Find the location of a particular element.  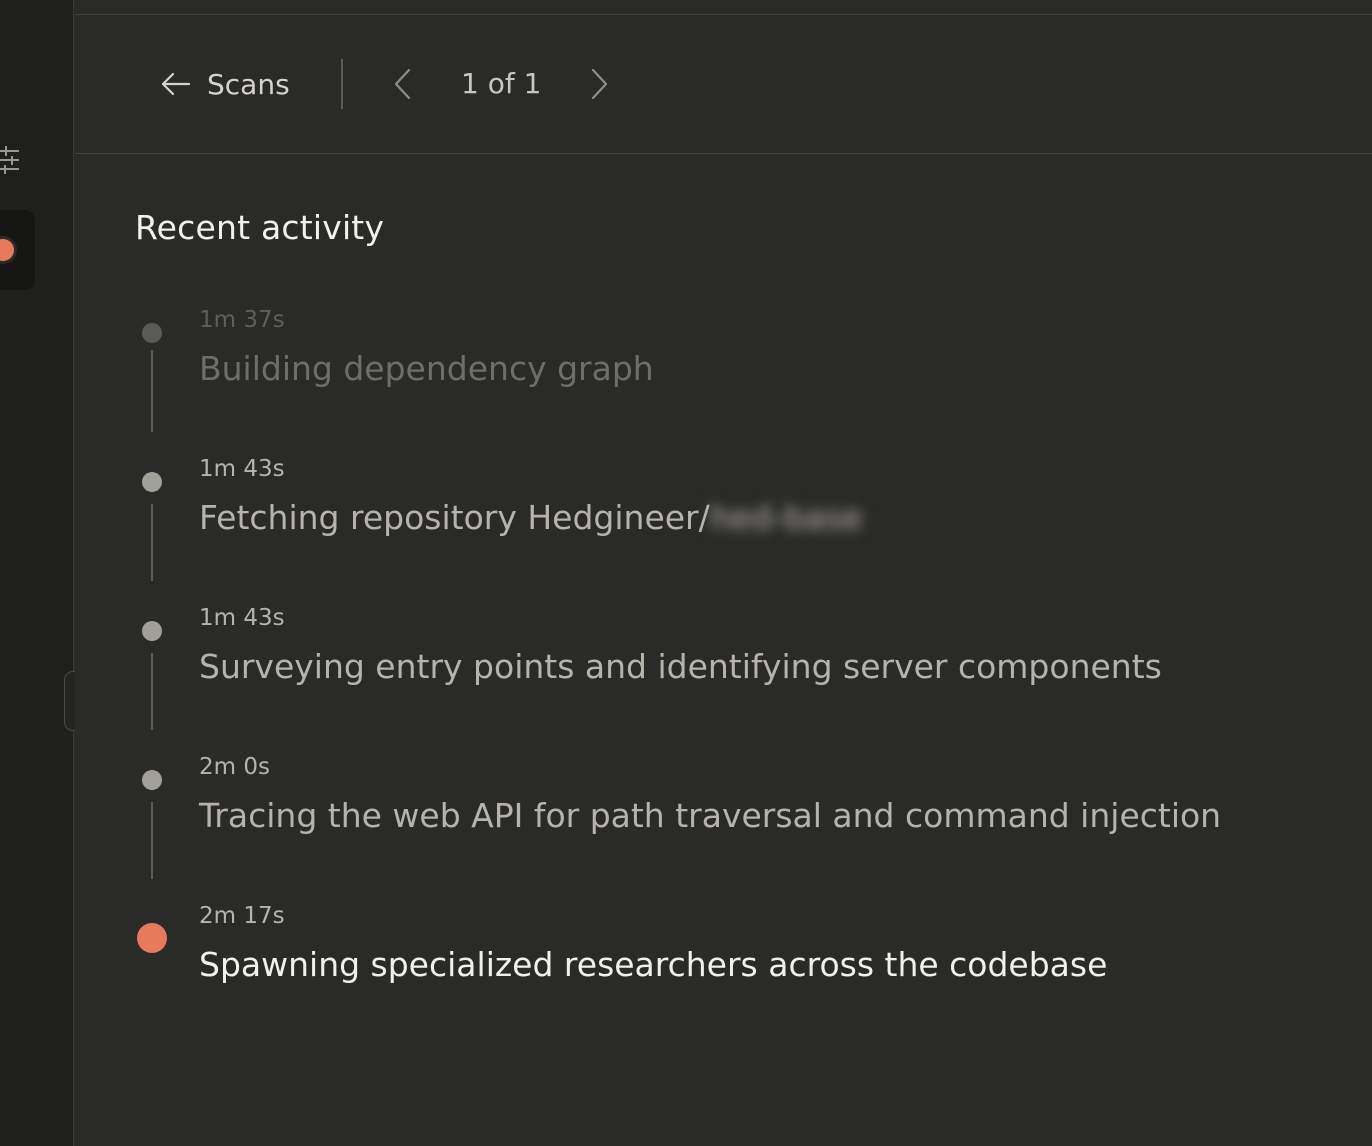

event-title: Building dependency graph is located at coordinates (426, 368).